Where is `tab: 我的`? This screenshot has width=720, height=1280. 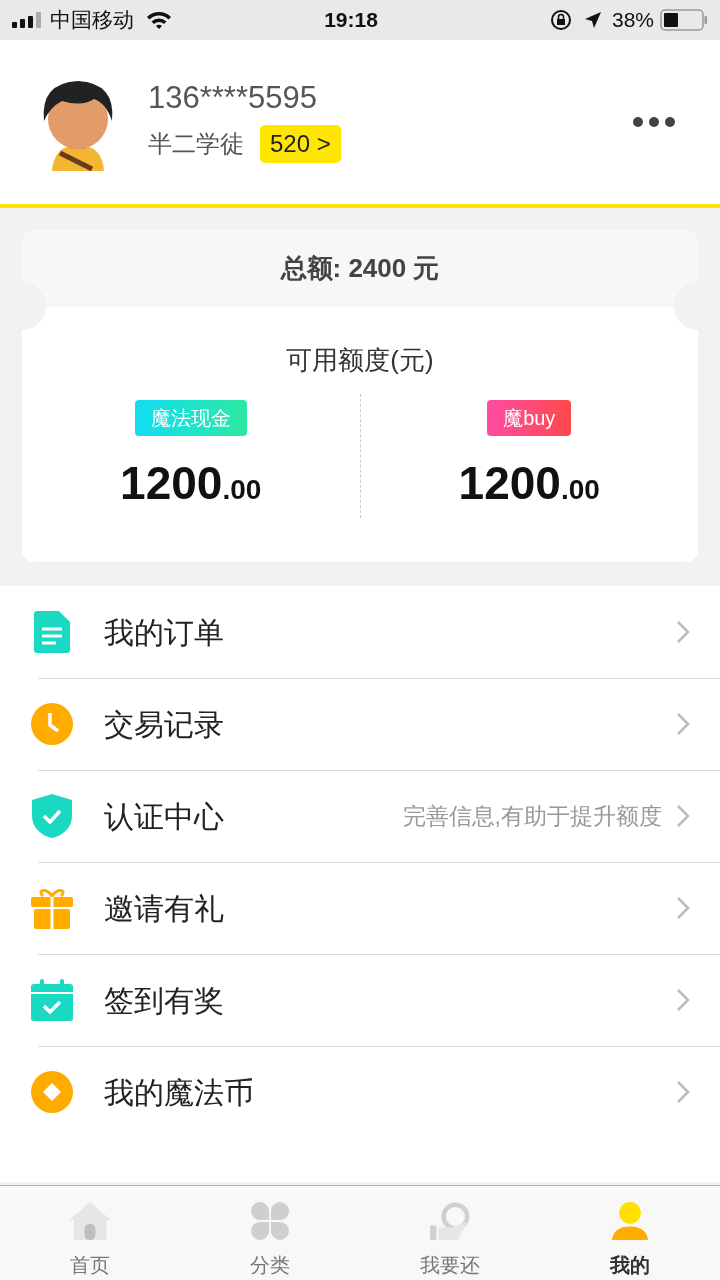 tab: 我的 is located at coordinates (630, 1233).